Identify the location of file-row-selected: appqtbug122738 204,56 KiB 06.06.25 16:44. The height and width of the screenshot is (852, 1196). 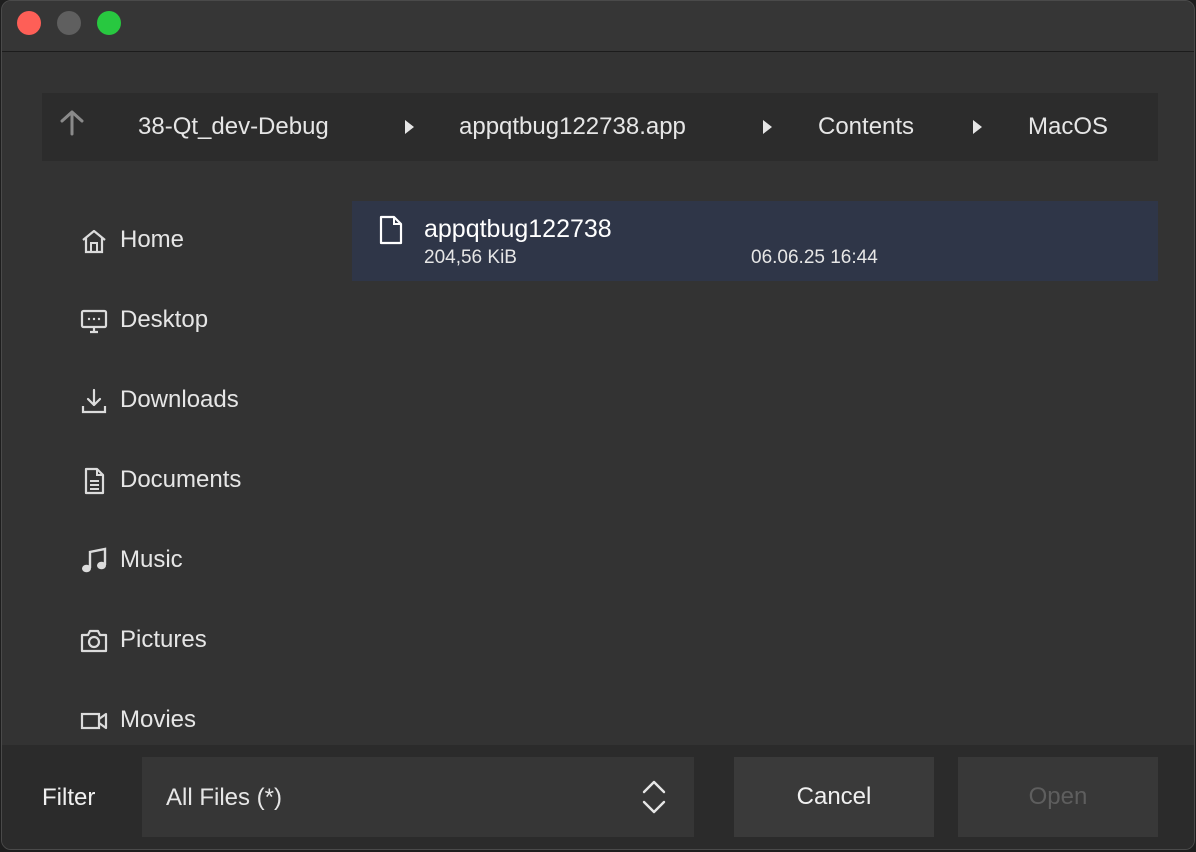
(755, 241).